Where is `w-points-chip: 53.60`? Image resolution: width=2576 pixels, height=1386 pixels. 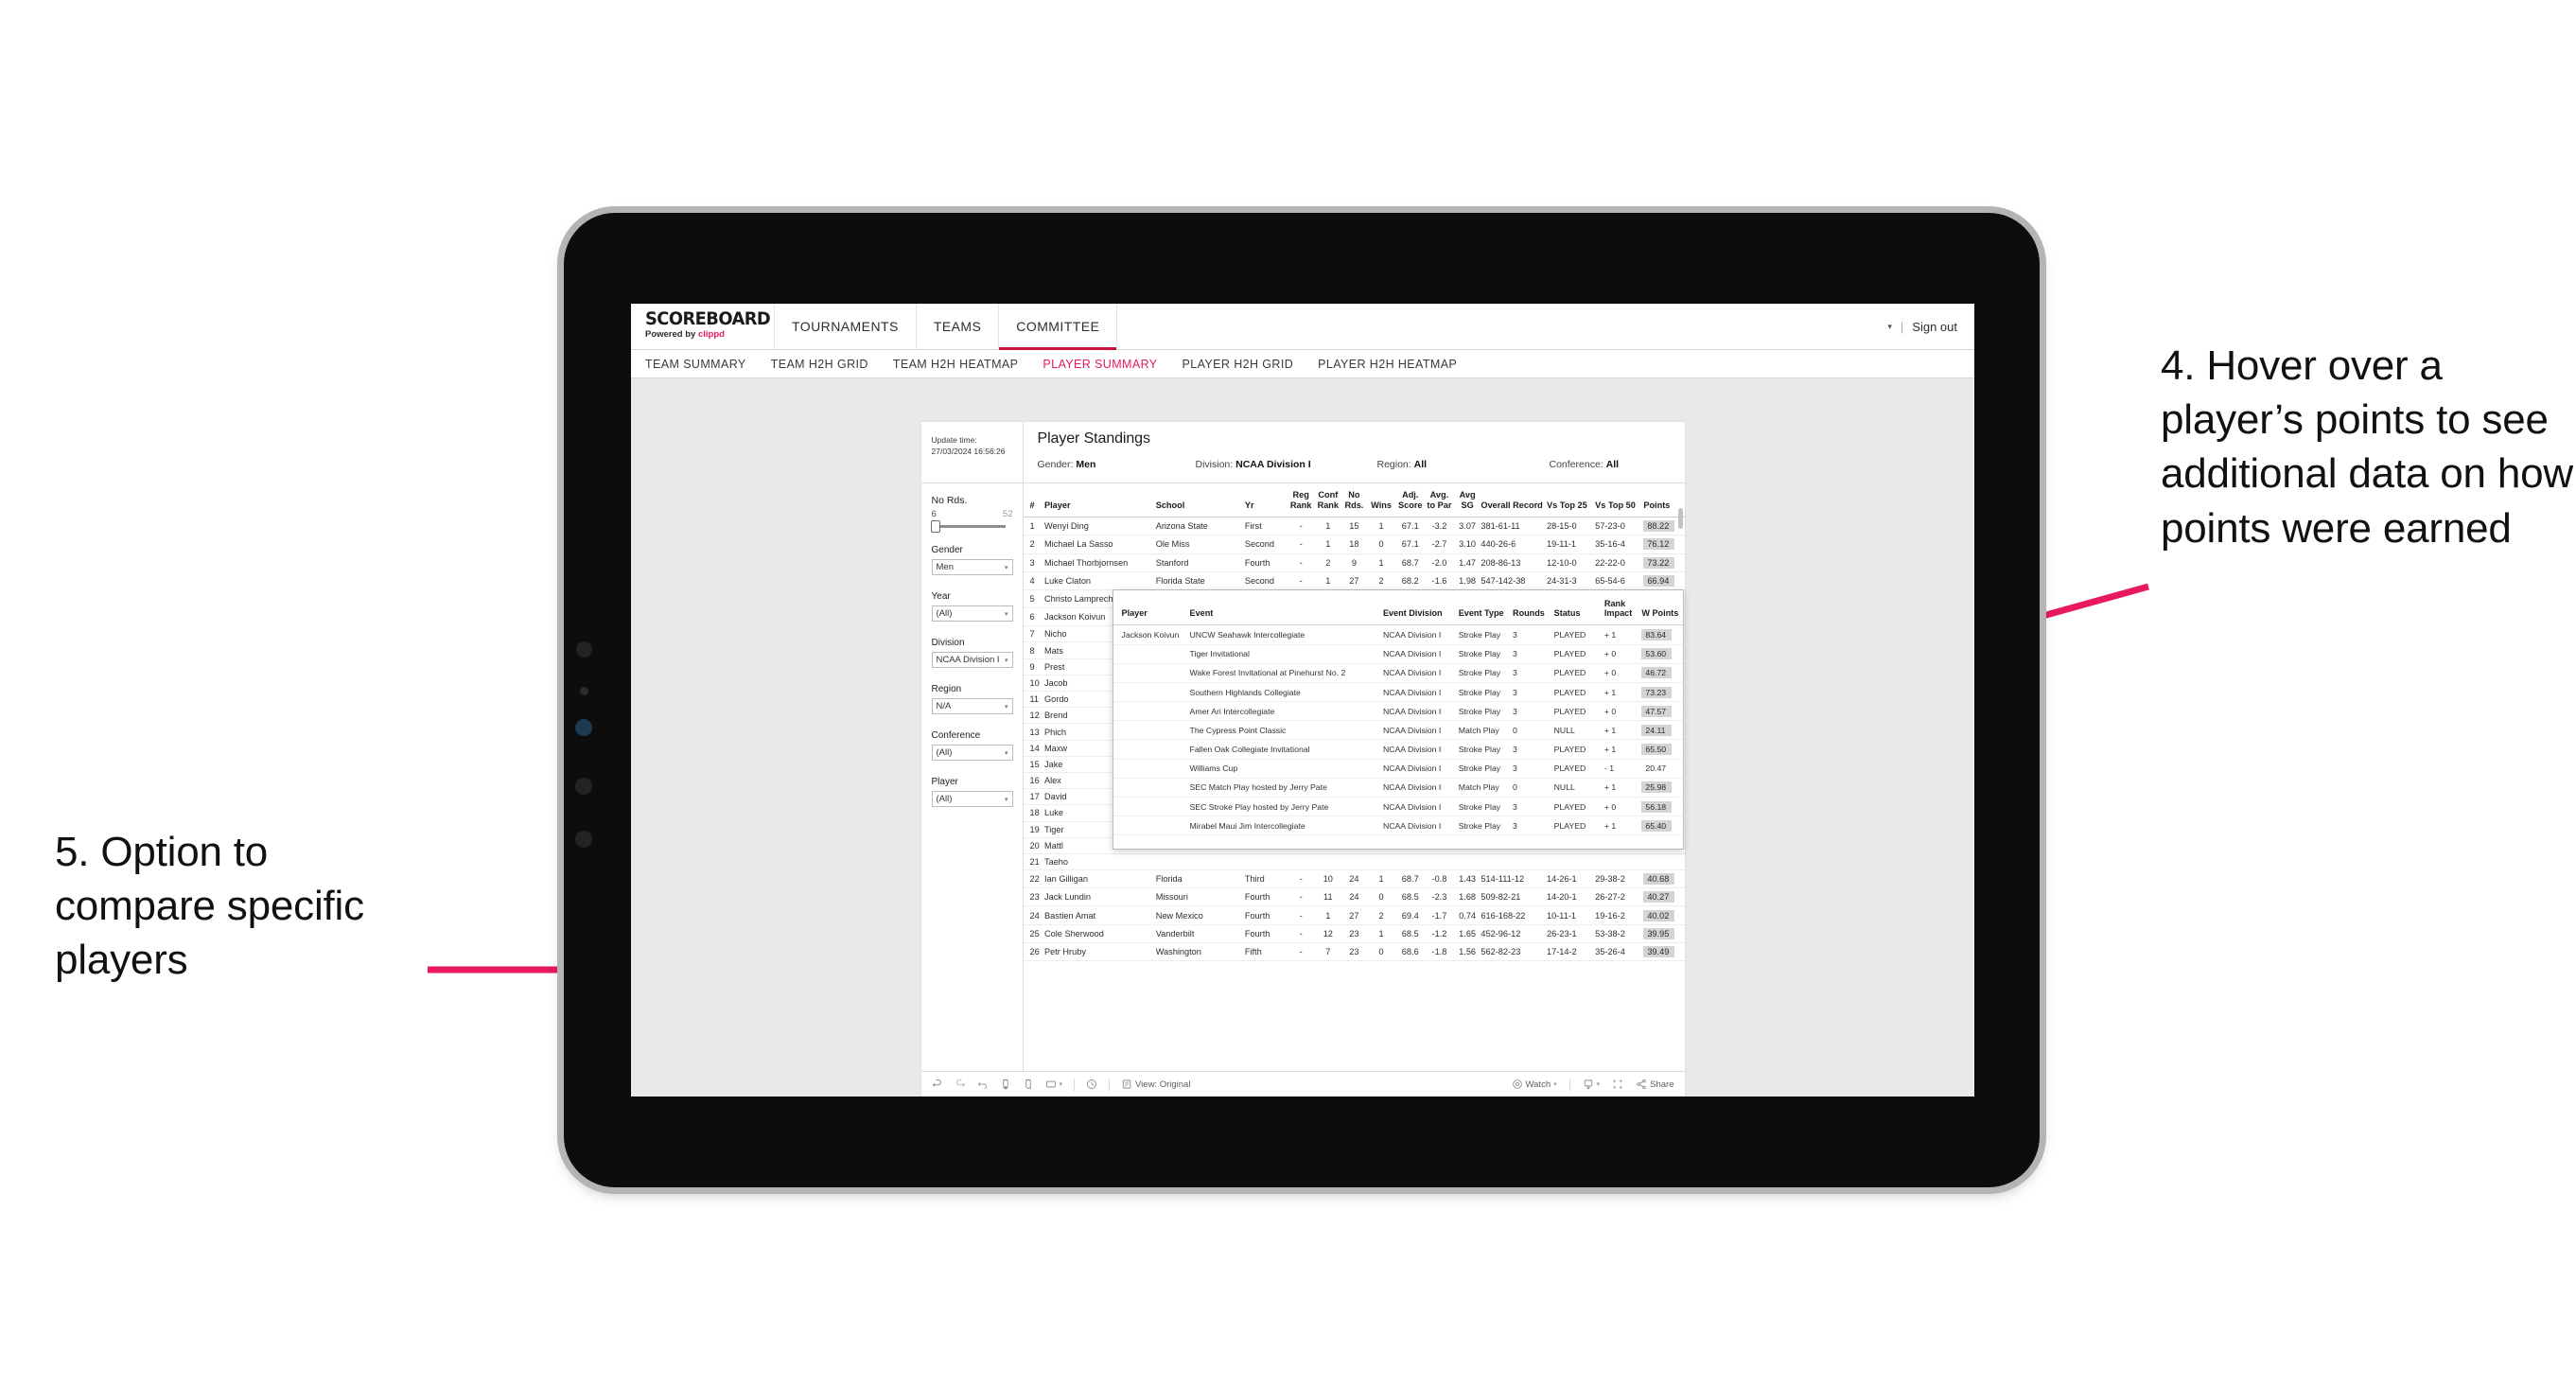
w-points-chip: 53.60 is located at coordinates (1657, 654).